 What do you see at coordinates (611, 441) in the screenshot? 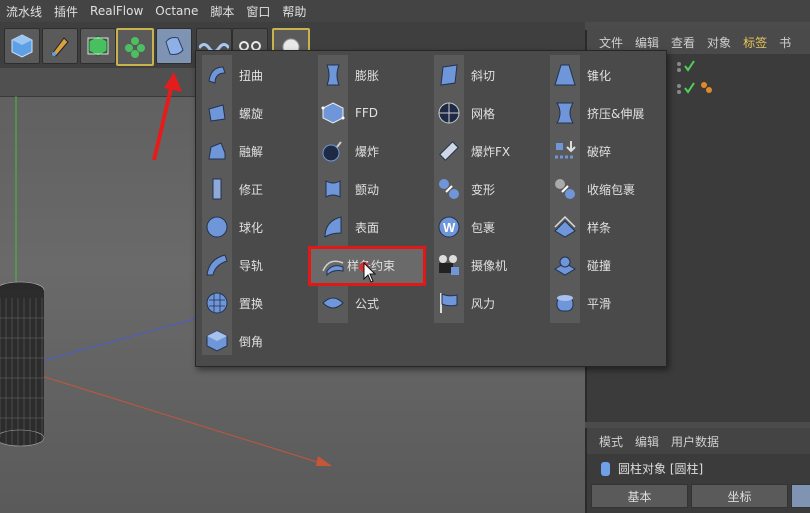
I see `tab-mode: 模式` at bounding box center [611, 441].